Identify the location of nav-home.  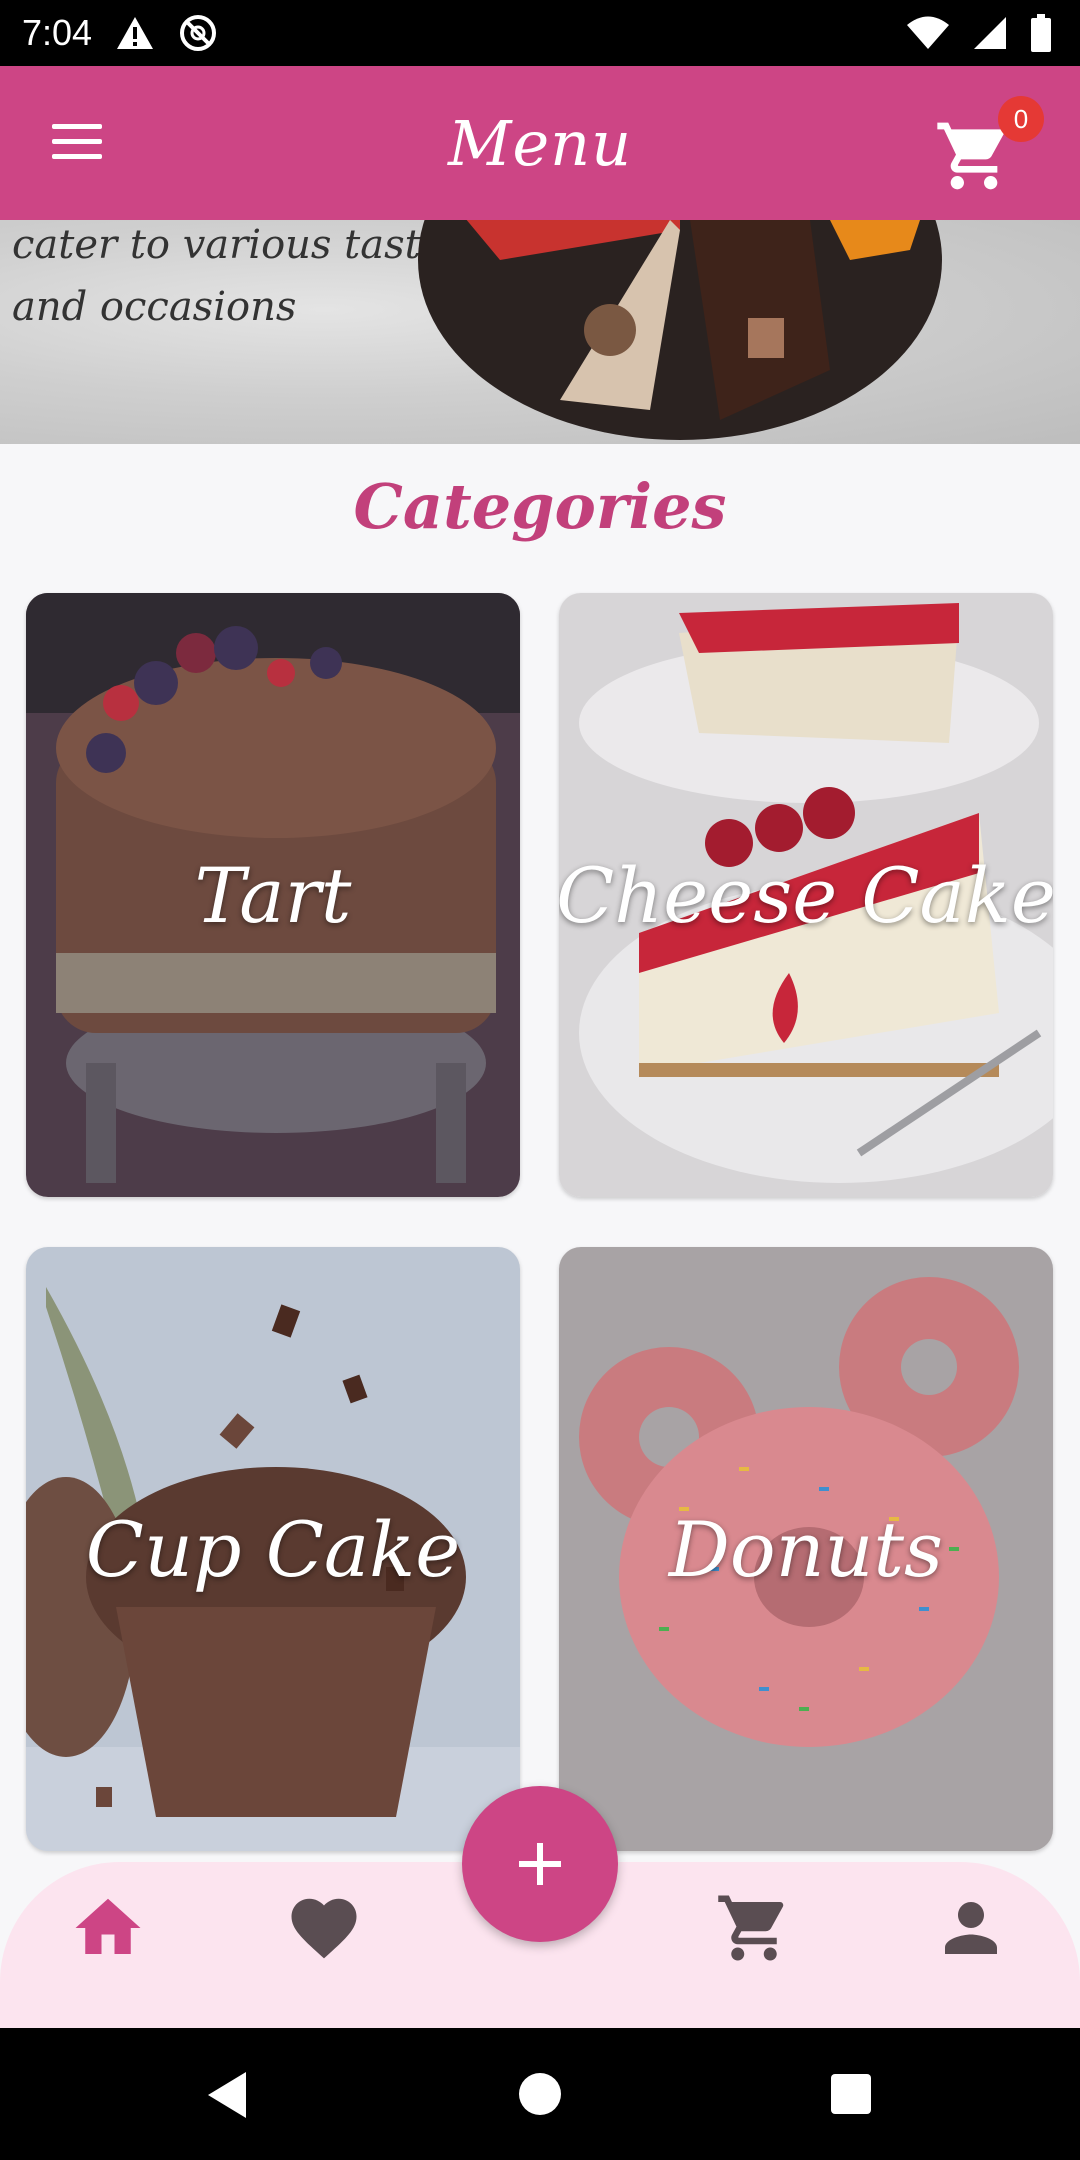
(108, 1928).